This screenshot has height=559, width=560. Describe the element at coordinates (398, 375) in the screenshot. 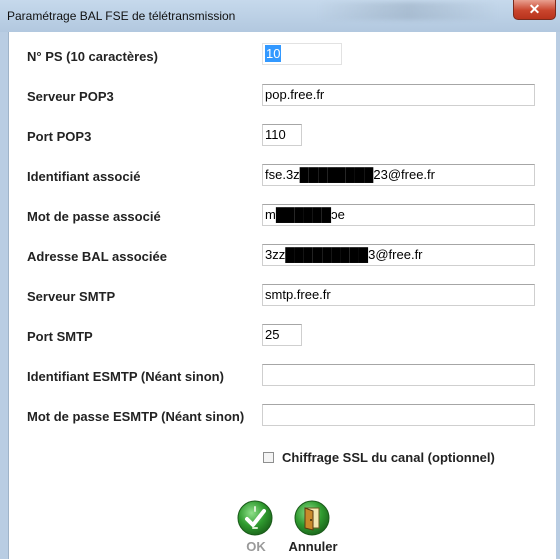

I see `esmtp-id-input` at that location.